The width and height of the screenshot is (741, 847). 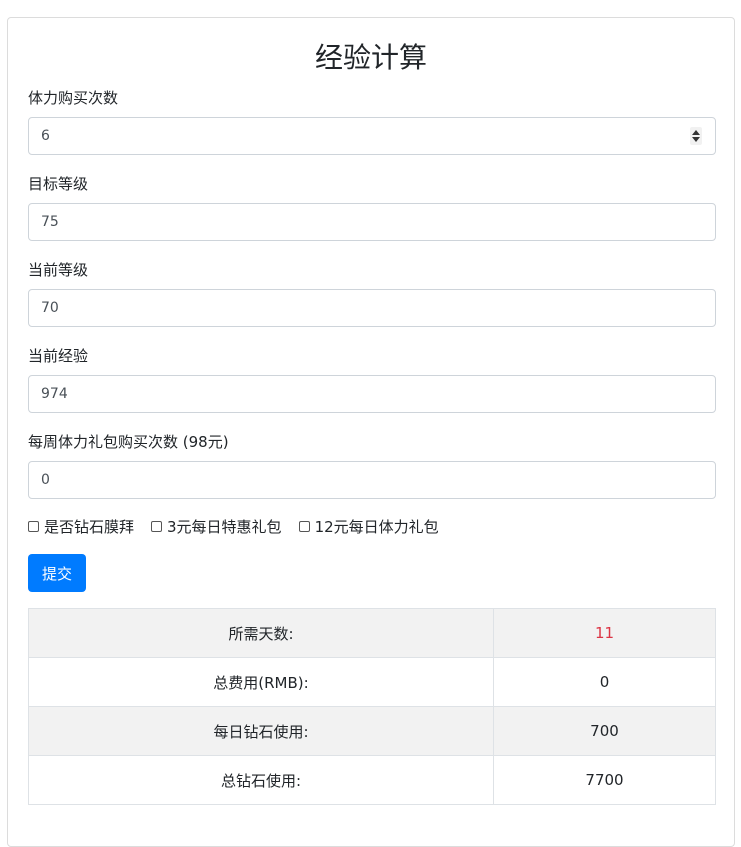 I want to click on number-spinner, so click(x=696, y=136).